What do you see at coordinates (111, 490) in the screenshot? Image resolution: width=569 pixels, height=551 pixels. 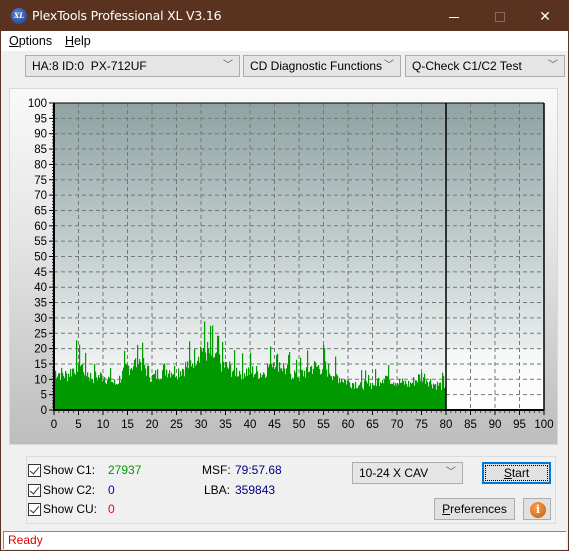 I see `c2-count: 0` at bounding box center [111, 490].